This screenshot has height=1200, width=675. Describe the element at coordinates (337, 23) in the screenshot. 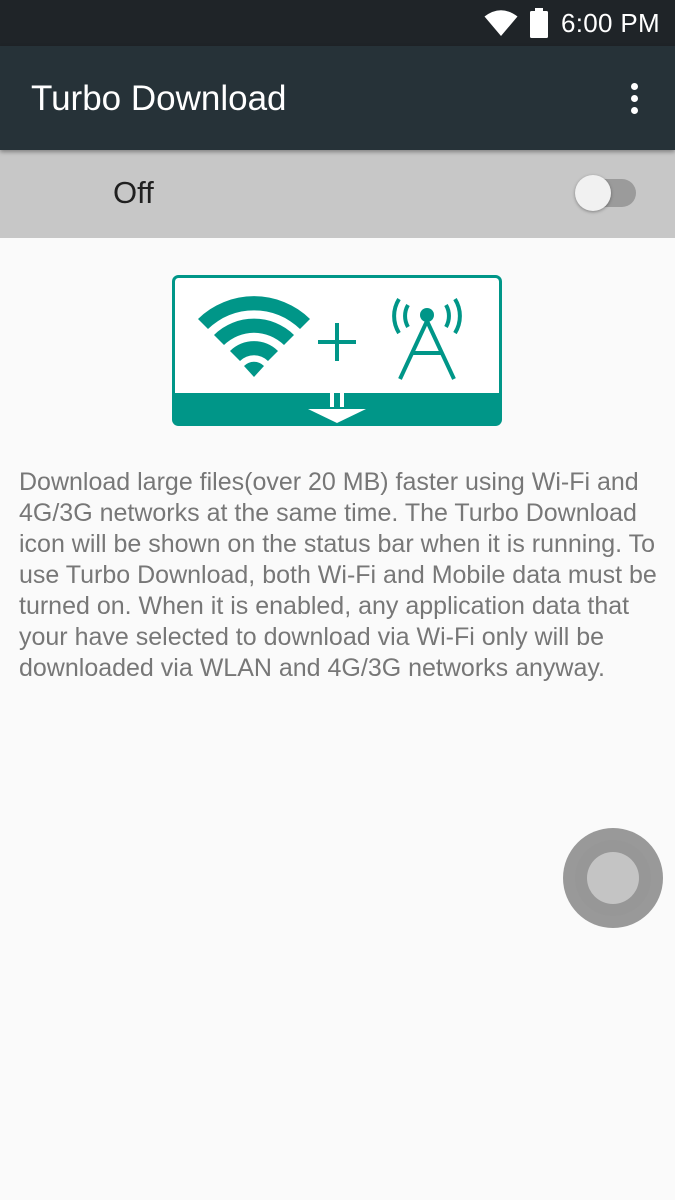

I see `status-bar: 6:00 PM` at that location.